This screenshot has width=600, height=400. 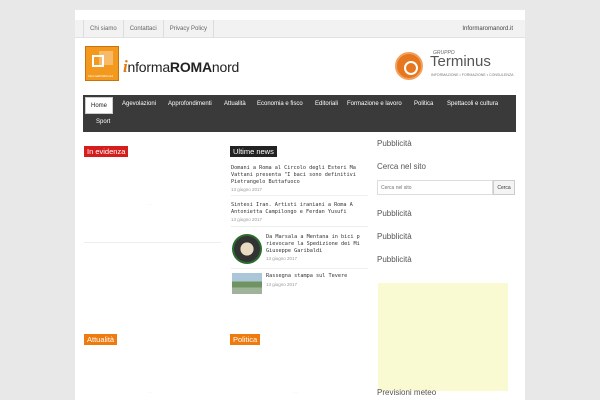 What do you see at coordinates (394, 213) in the screenshot?
I see `sidebar-pubblicita-2: Pubblicità` at bounding box center [394, 213].